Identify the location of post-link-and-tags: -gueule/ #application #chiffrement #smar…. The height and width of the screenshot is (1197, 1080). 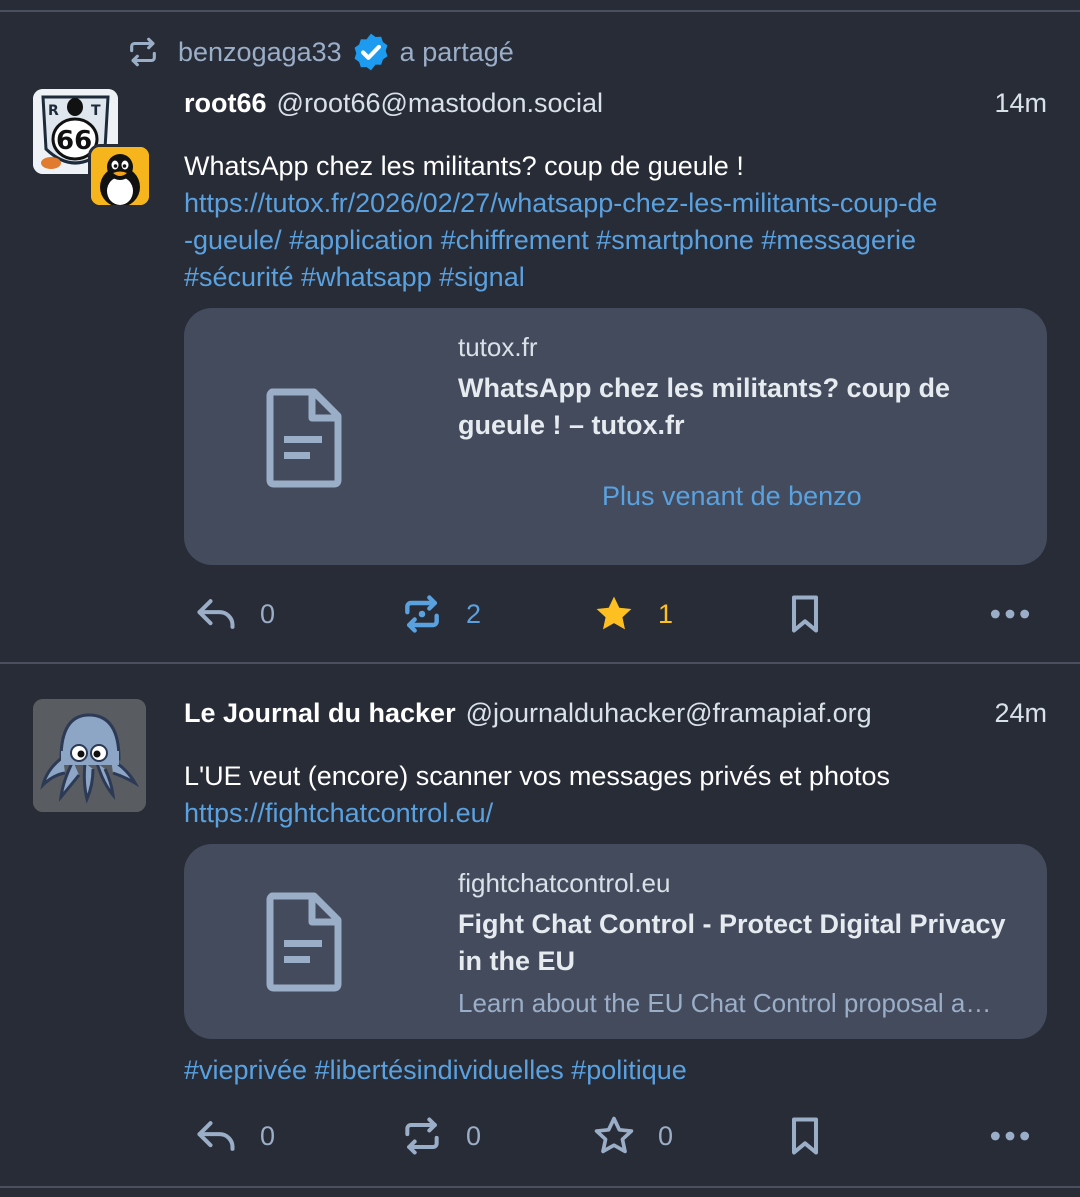
(584, 240).